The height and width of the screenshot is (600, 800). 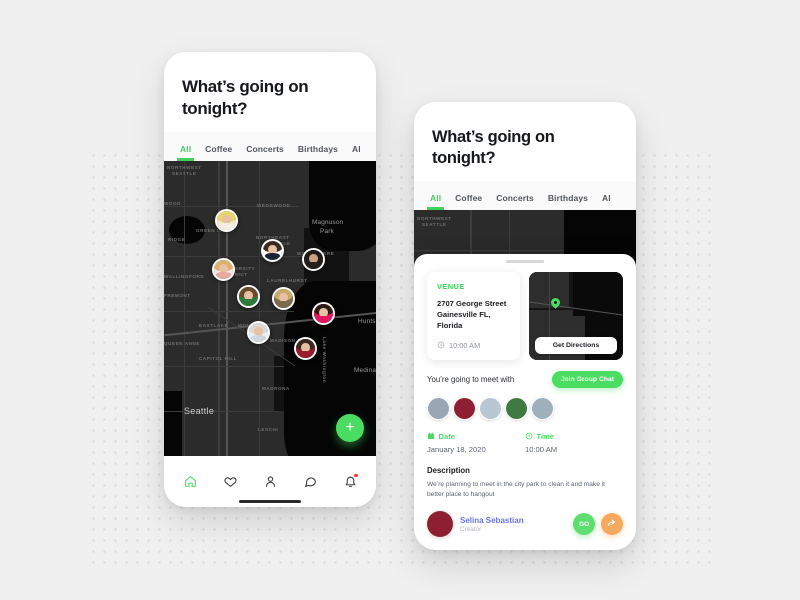 I want to click on nav-item-messages, so click(x=310, y=481).